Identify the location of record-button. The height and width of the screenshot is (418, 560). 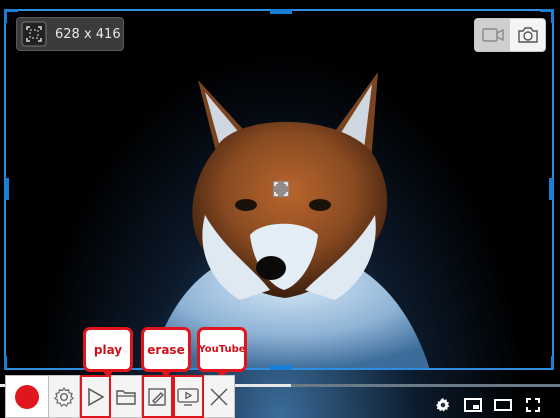
(27, 396).